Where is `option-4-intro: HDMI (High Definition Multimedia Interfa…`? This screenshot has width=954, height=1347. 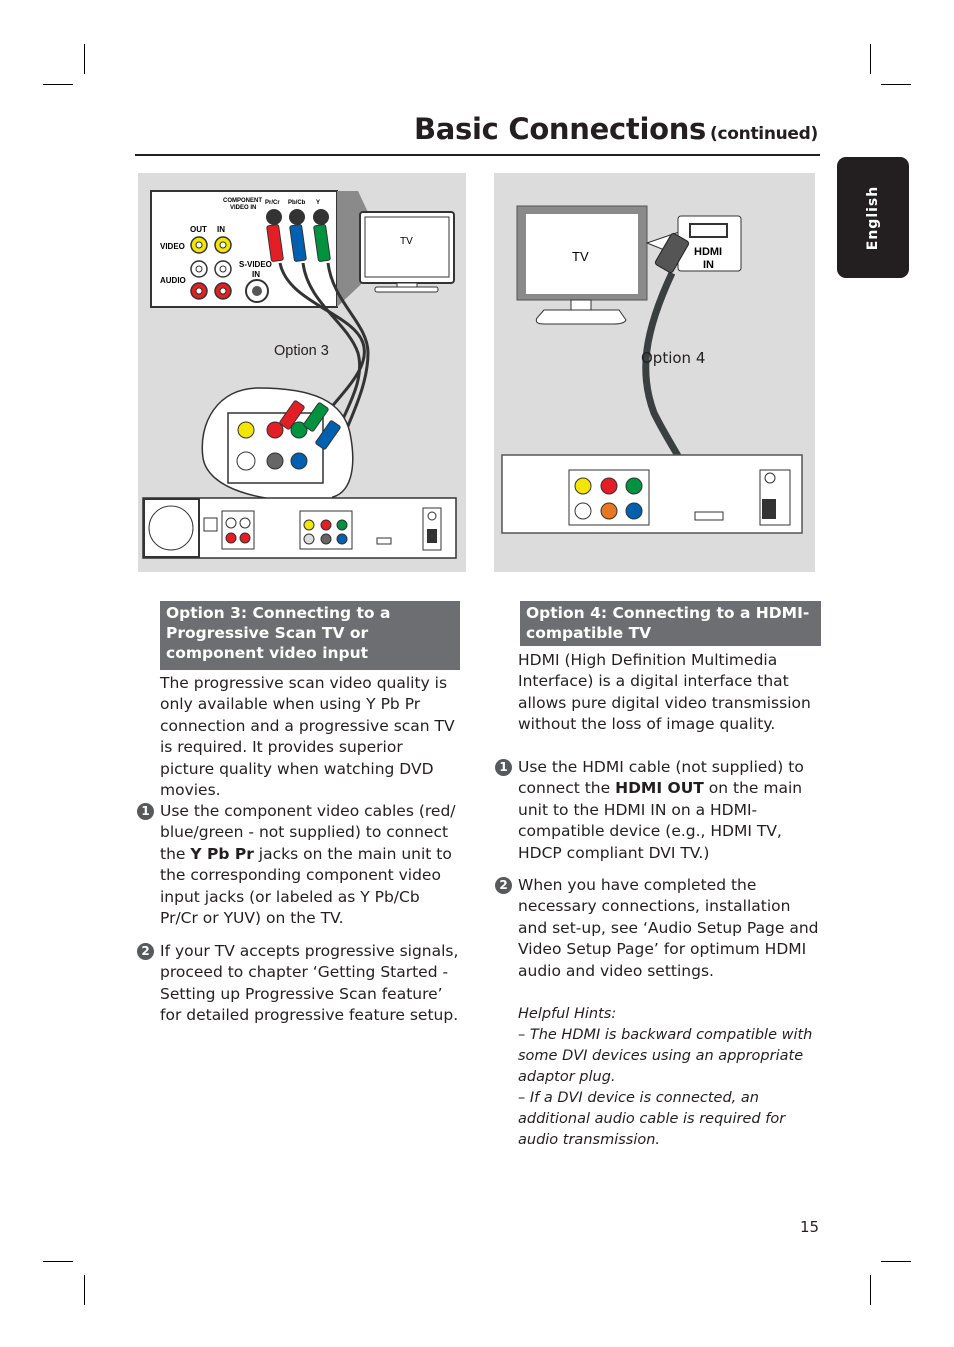 option-4-intro: HDMI (High Definition Multimedia Interfa… is located at coordinates (664, 692).